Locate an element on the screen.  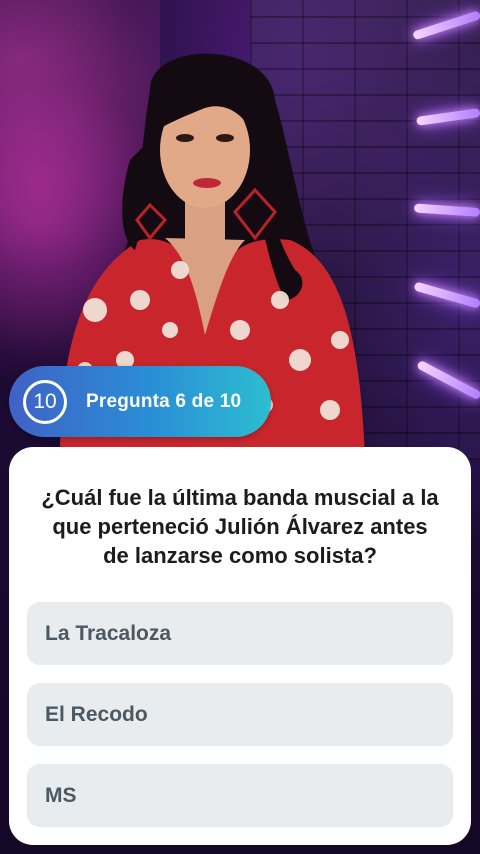
question-progress-pill: 10 Pregunta 6 de 10 is located at coordinates (140, 401).